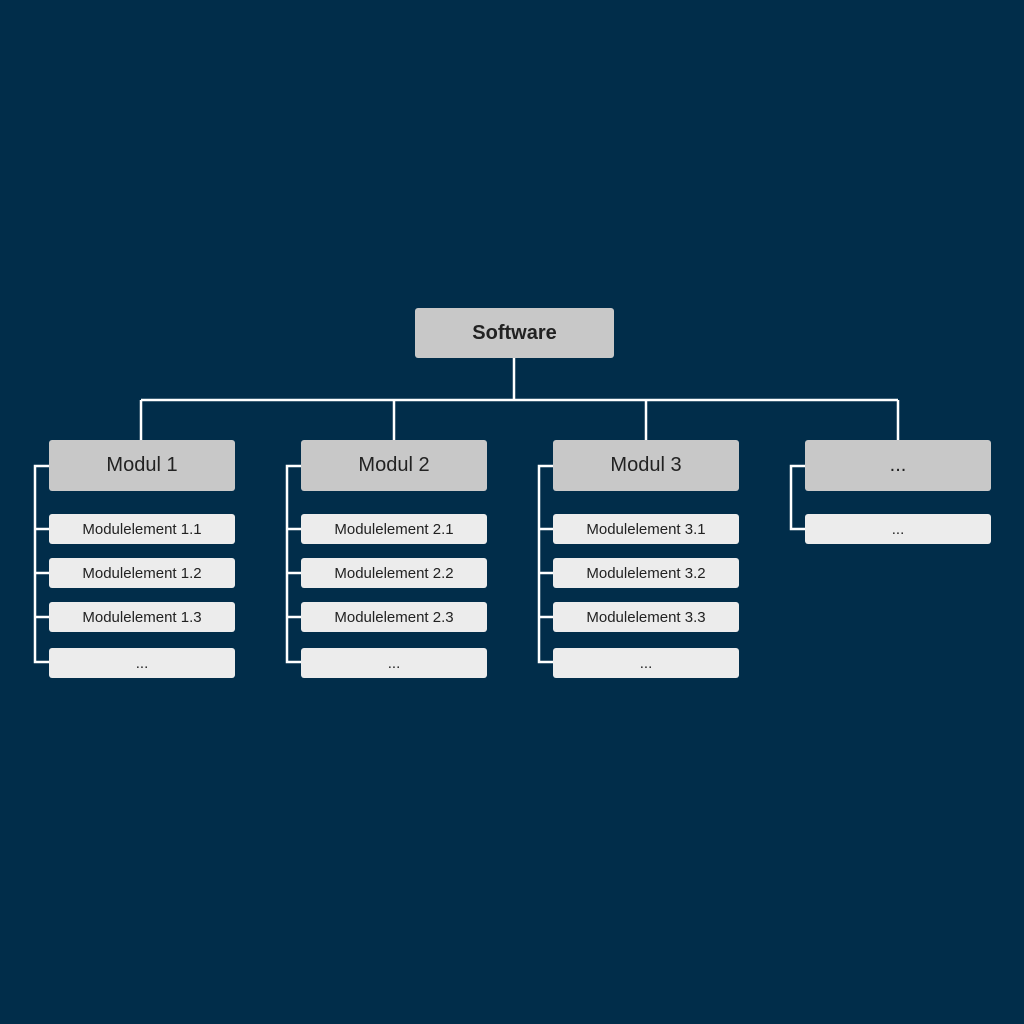 The height and width of the screenshot is (1024, 1024). I want to click on module-element: Modulelement 3.1, so click(646, 529).